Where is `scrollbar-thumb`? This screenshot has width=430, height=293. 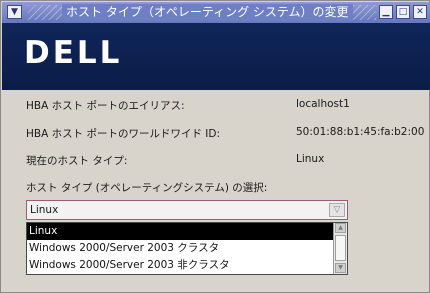 scrollbar-thumb is located at coordinates (340, 248).